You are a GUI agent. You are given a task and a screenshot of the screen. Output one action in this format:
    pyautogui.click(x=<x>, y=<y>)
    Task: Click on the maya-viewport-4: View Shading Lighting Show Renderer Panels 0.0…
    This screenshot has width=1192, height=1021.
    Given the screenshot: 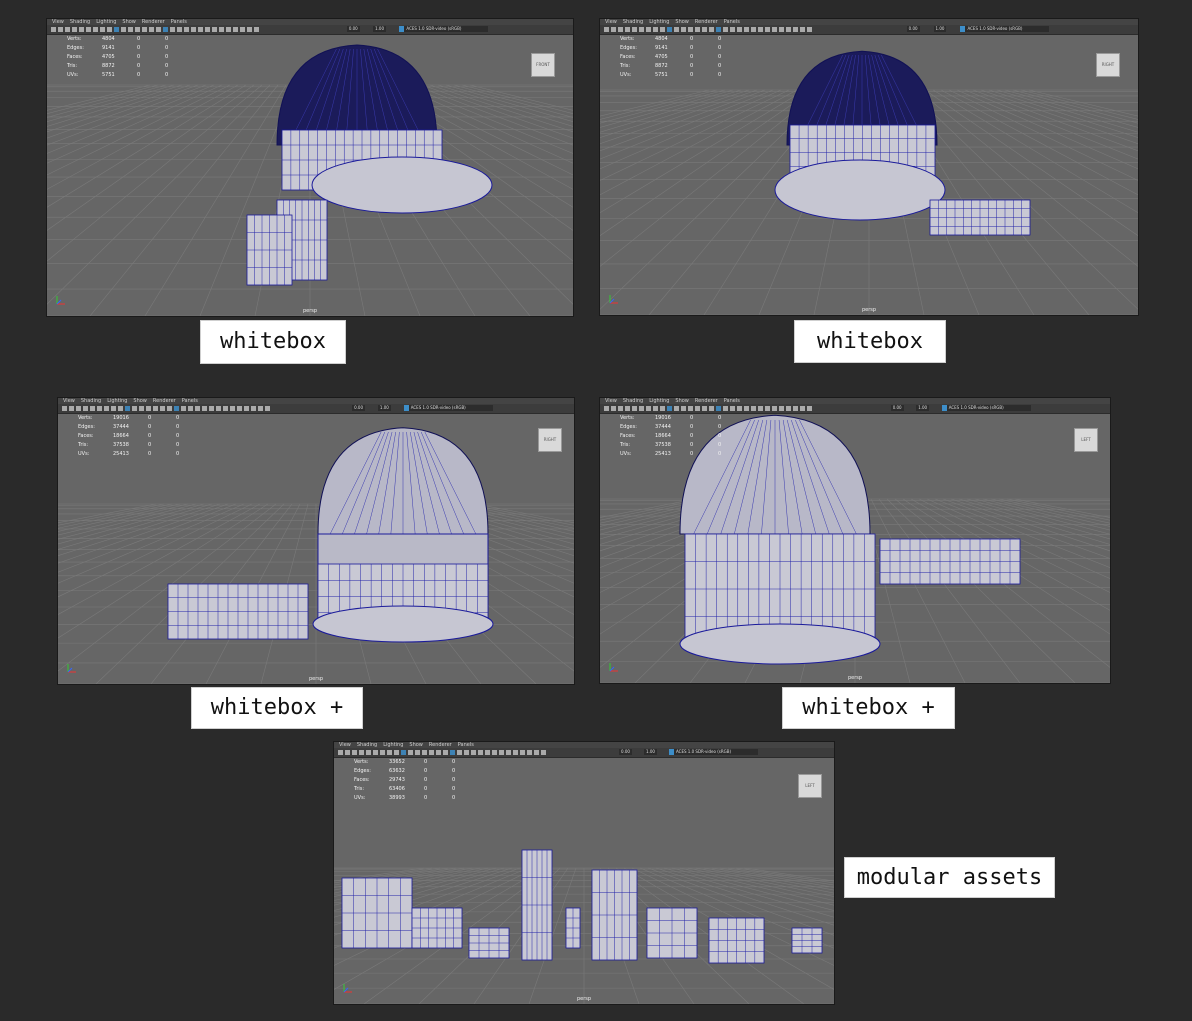 What is the action you would take?
    pyautogui.click(x=855, y=540)
    